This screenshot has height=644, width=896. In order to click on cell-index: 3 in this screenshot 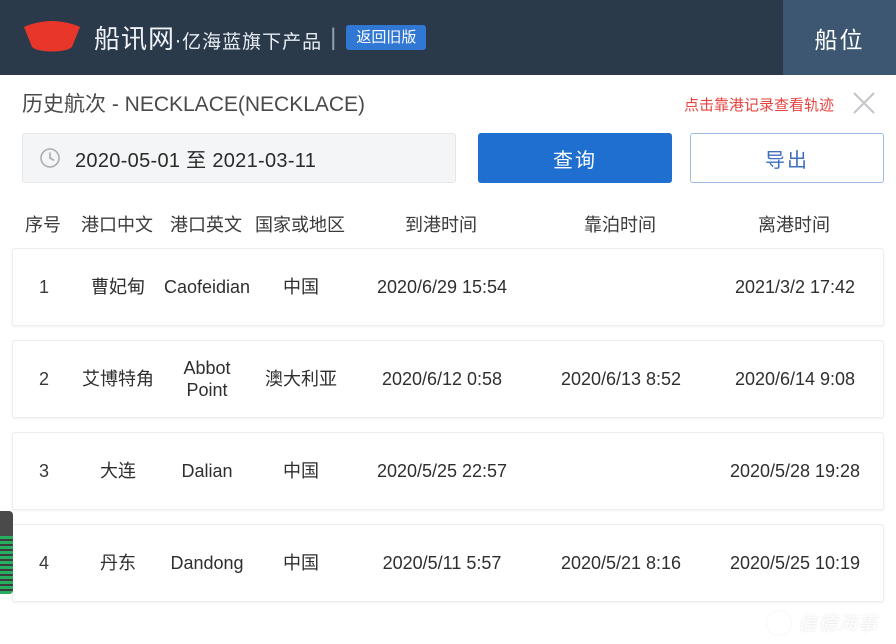, I will do `click(43, 470)`.